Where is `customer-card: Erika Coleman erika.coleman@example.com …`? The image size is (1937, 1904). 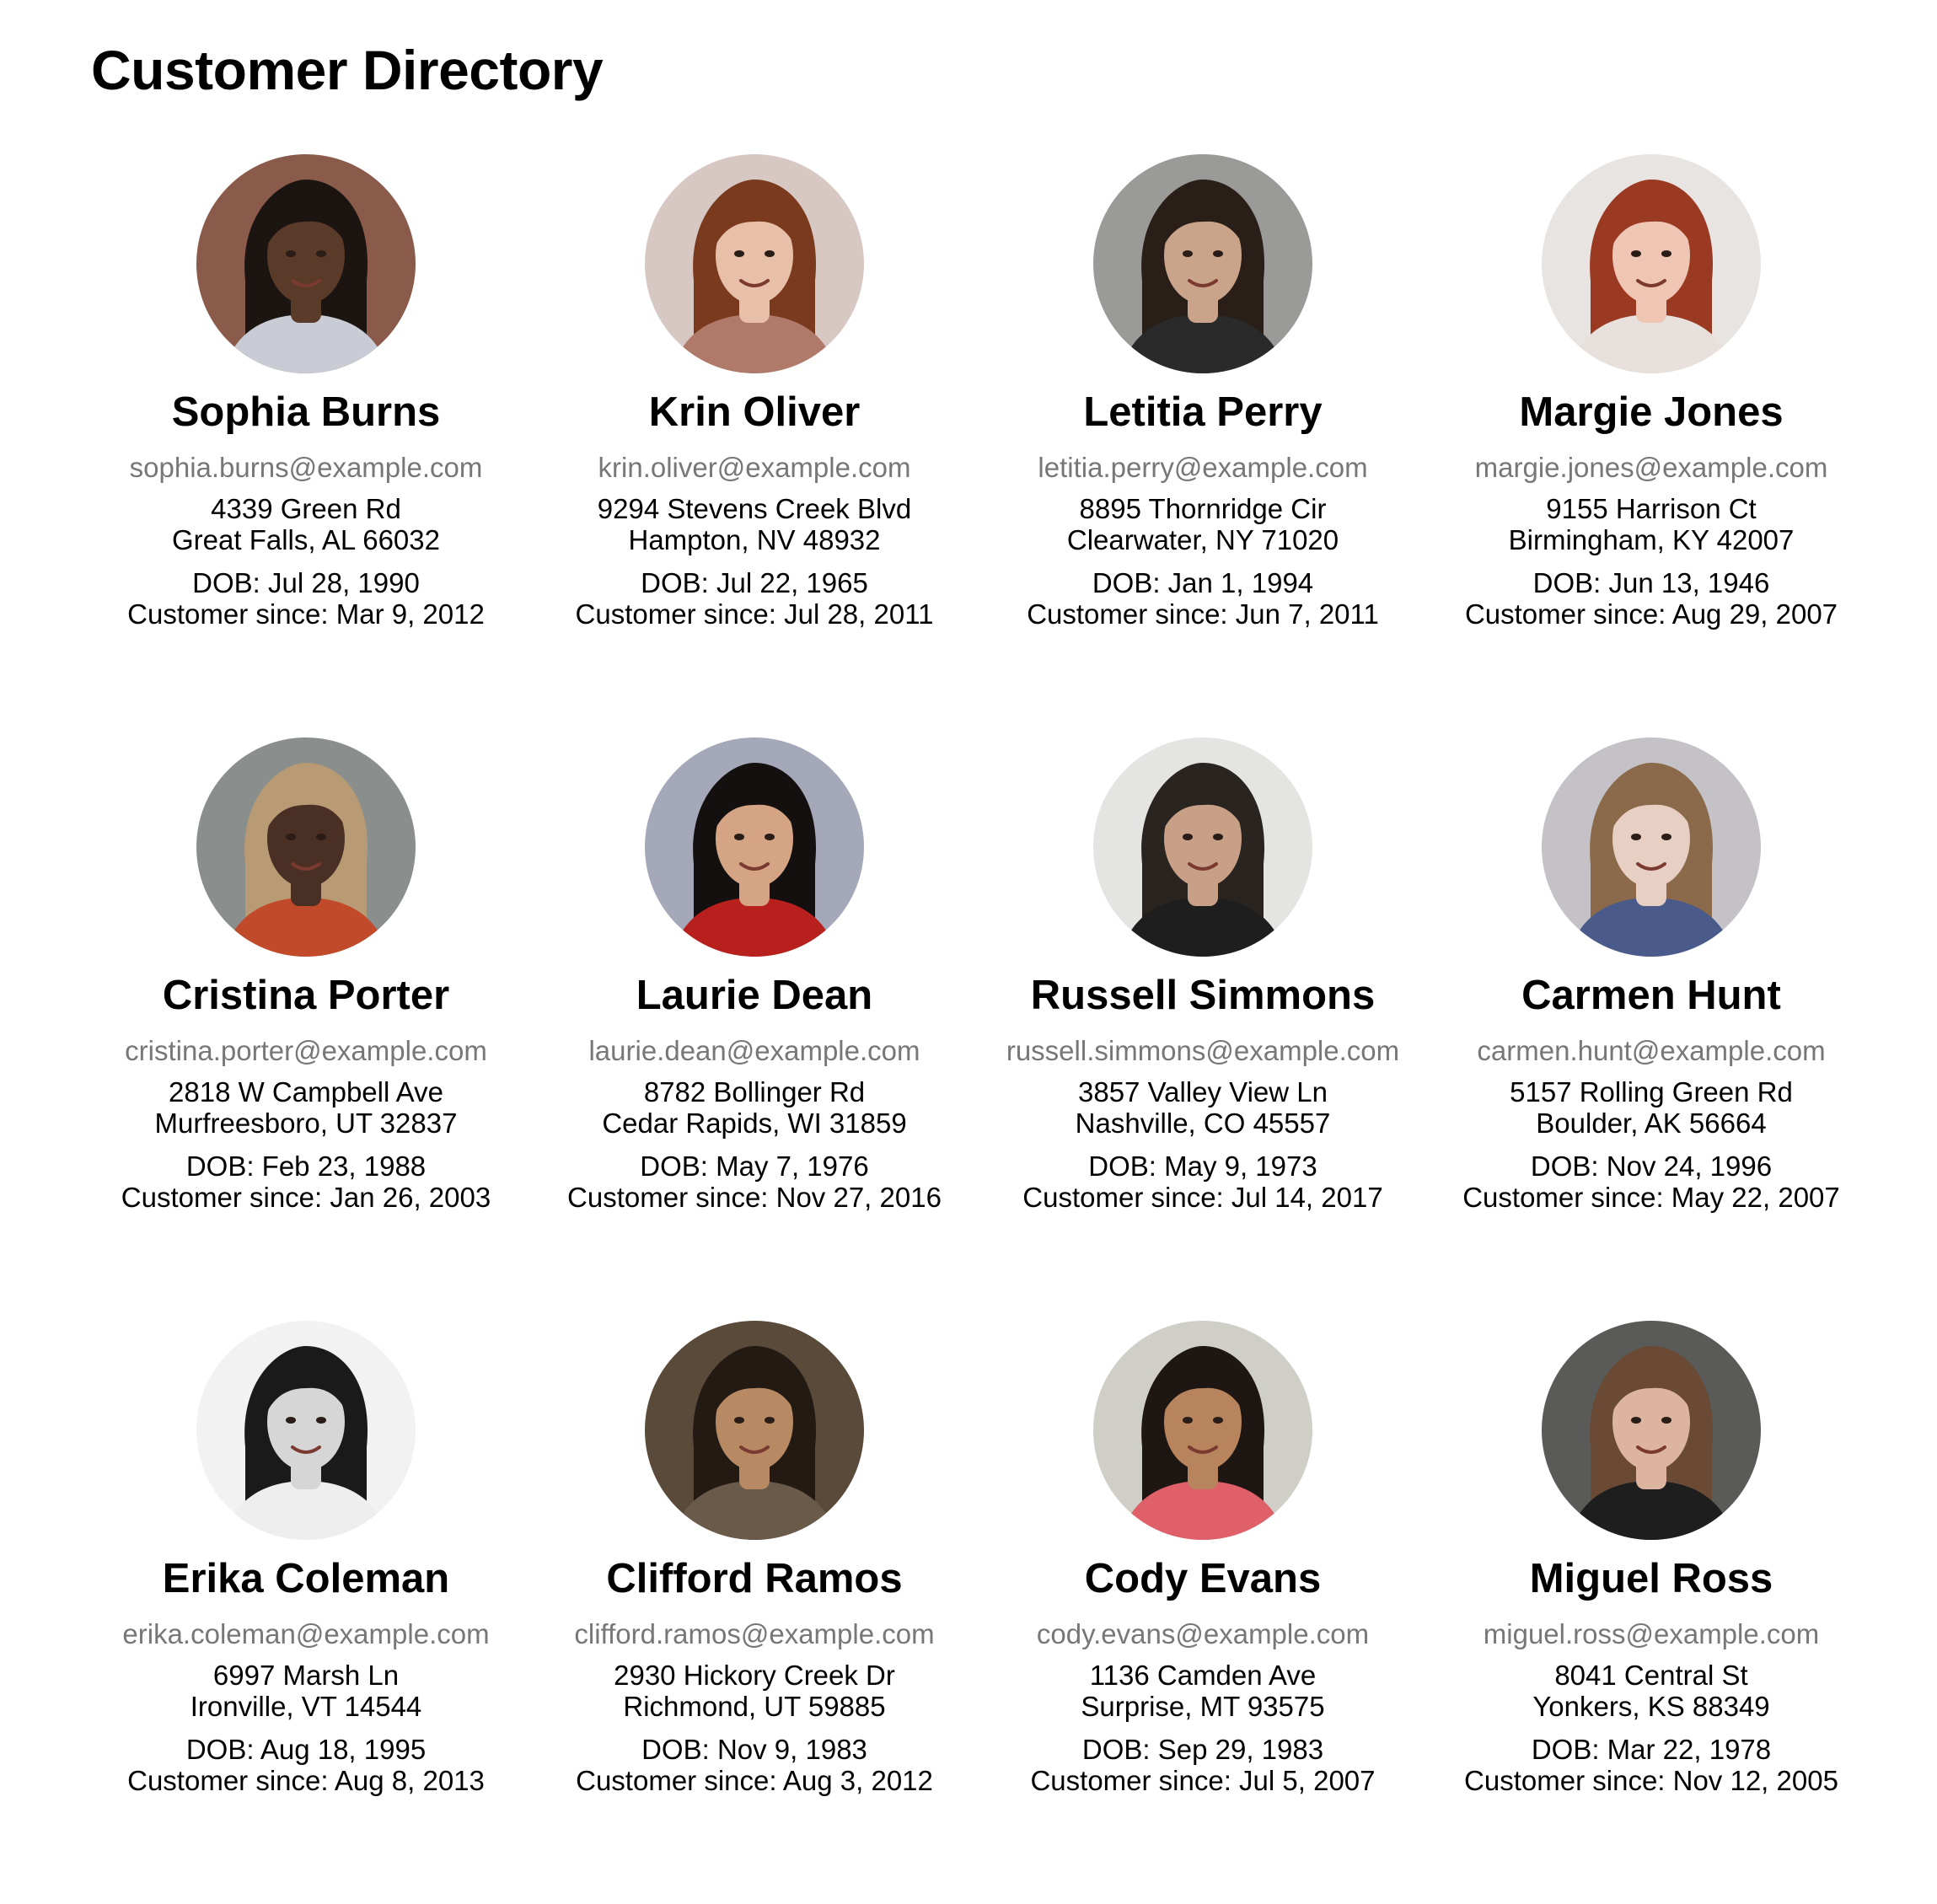
customer-card: Erika Coleman erika.coleman@example.com … is located at coordinates (306, 1612).